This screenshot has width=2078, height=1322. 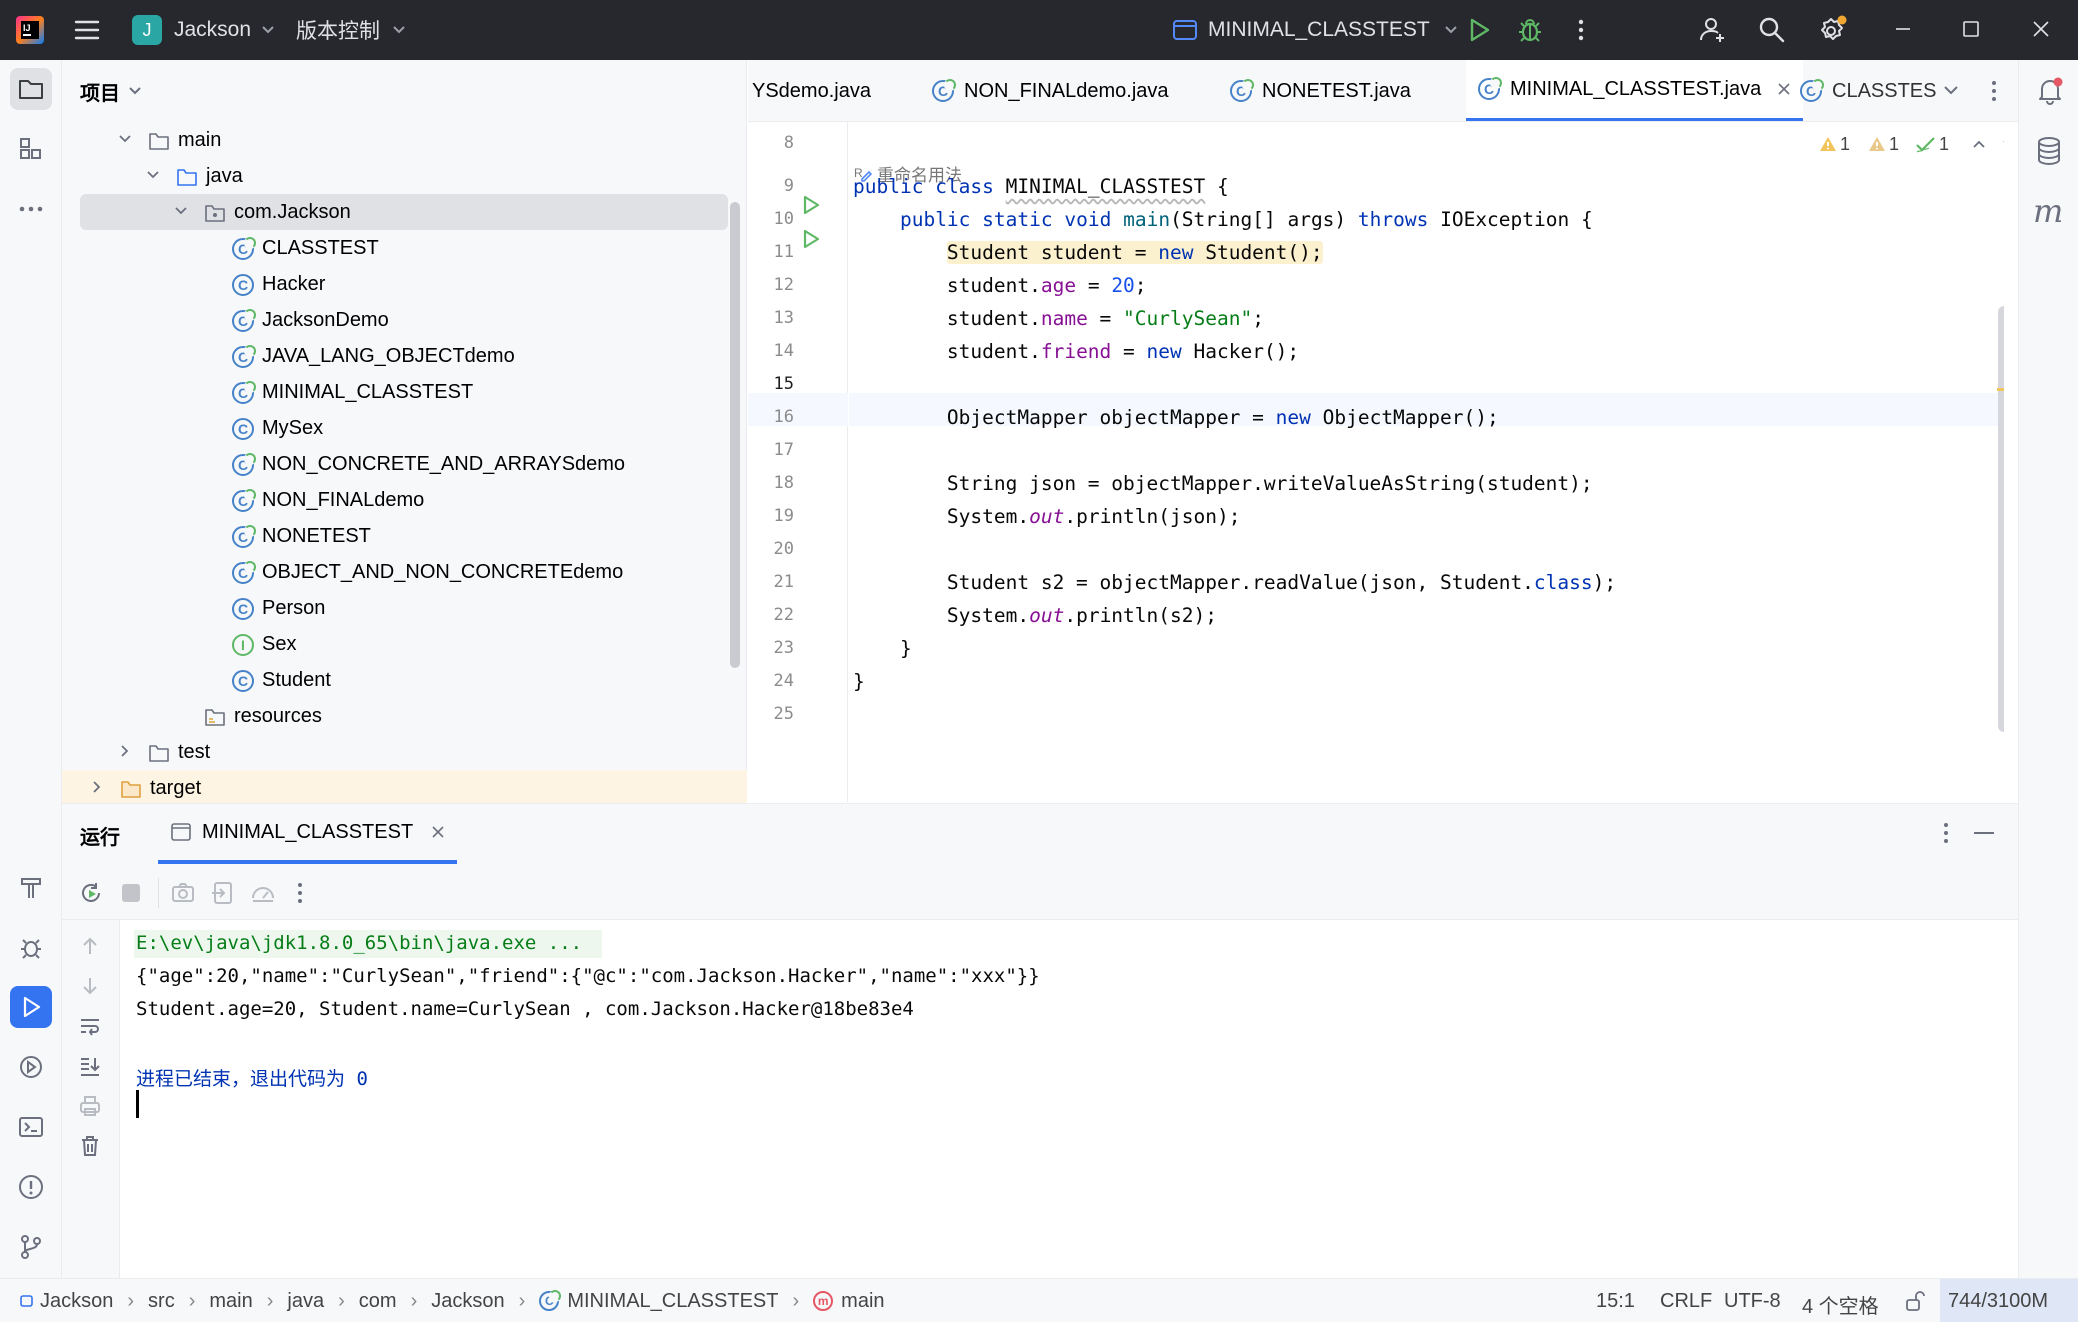 What do you see at coordinates (1971, 29) in the screenshot?
I see `maximize-button` at bounding box center [1971, 29].